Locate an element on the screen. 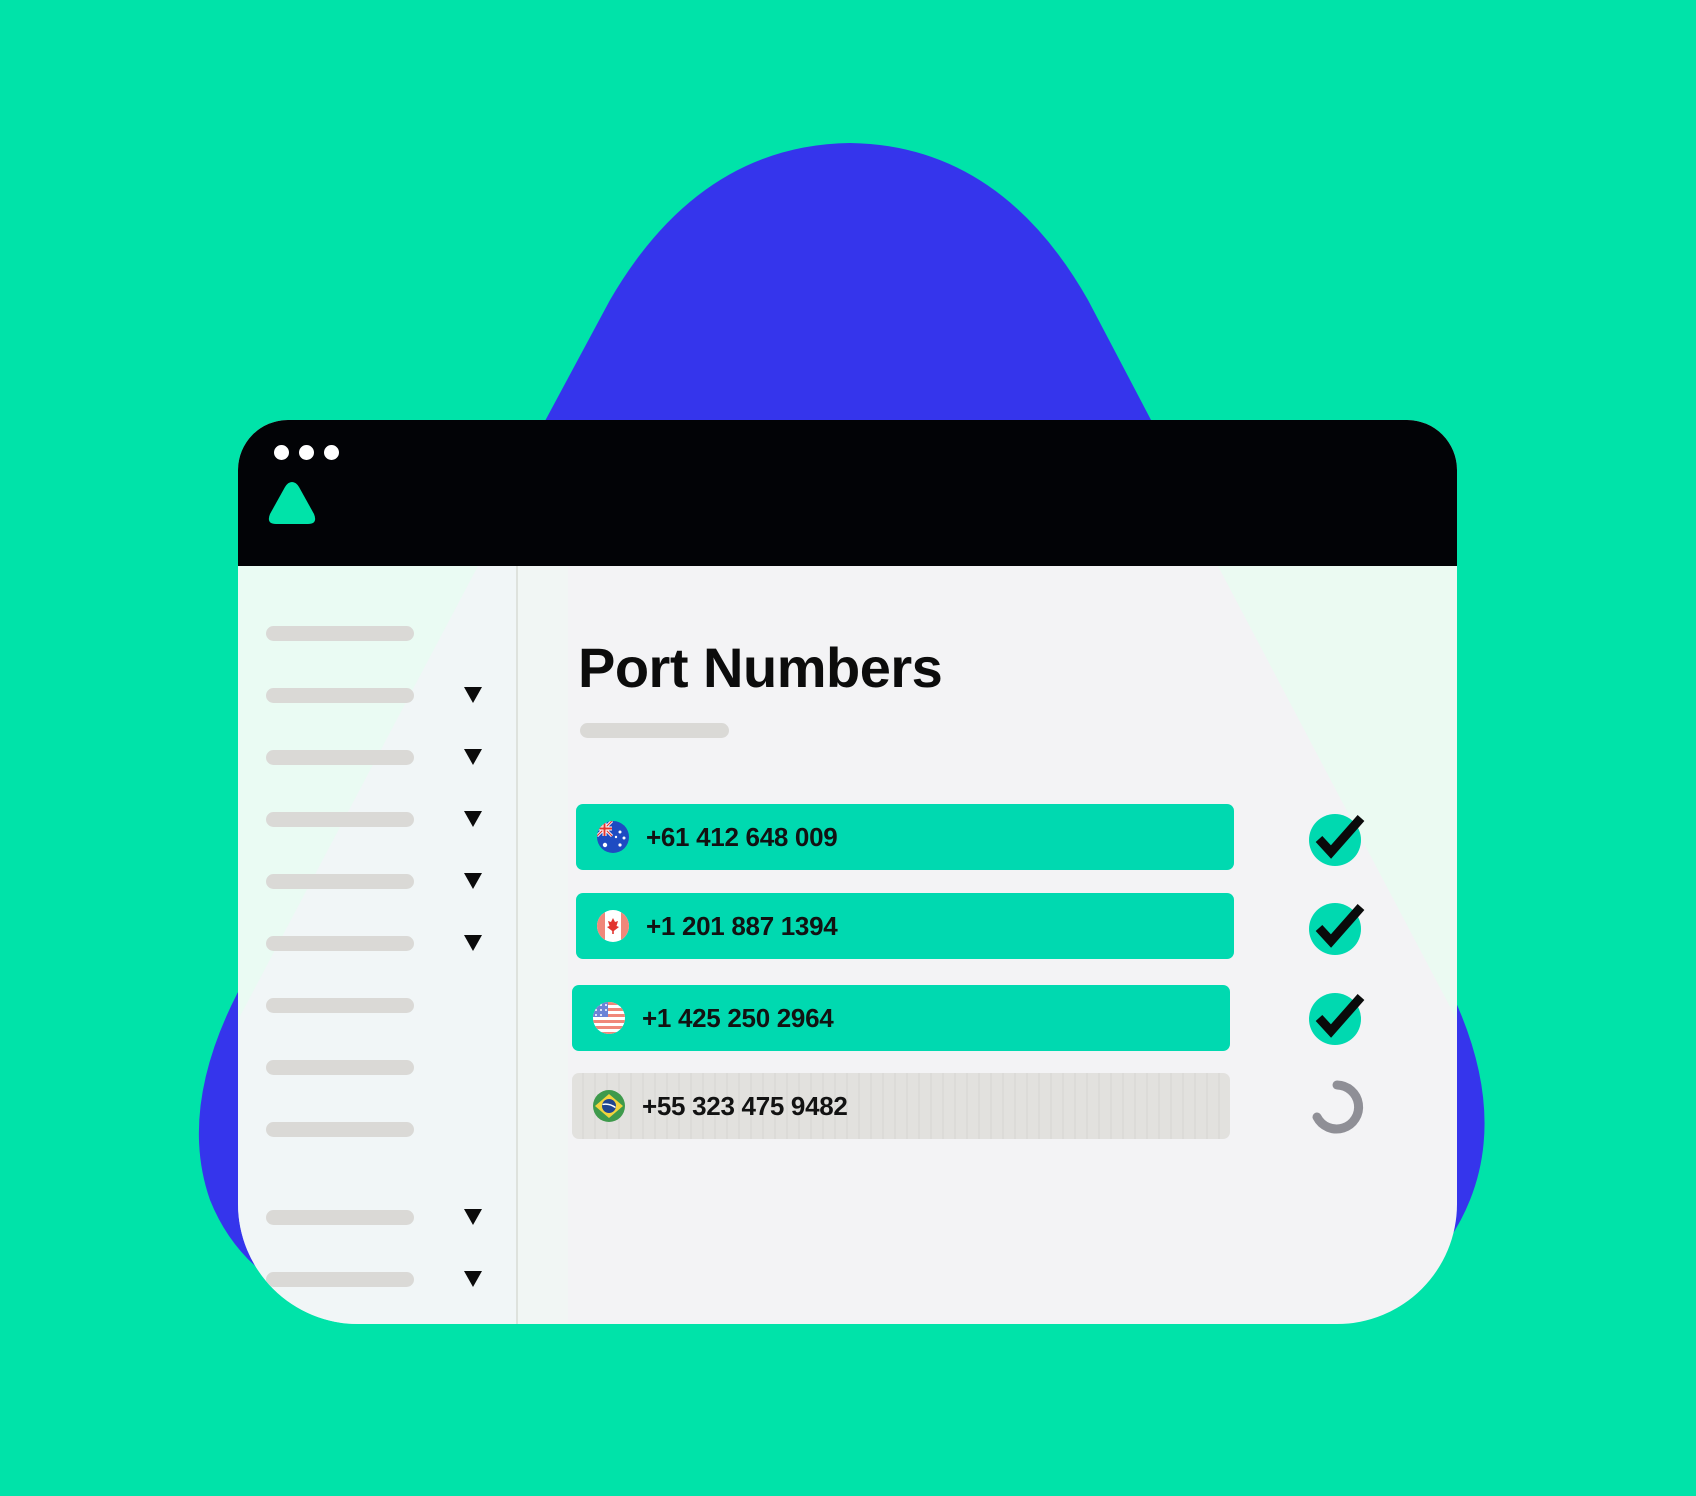 This screenshot has height=1496, width=1696. port-number-row: +1 425 250 2964 is located at coordinates (901, 1018).